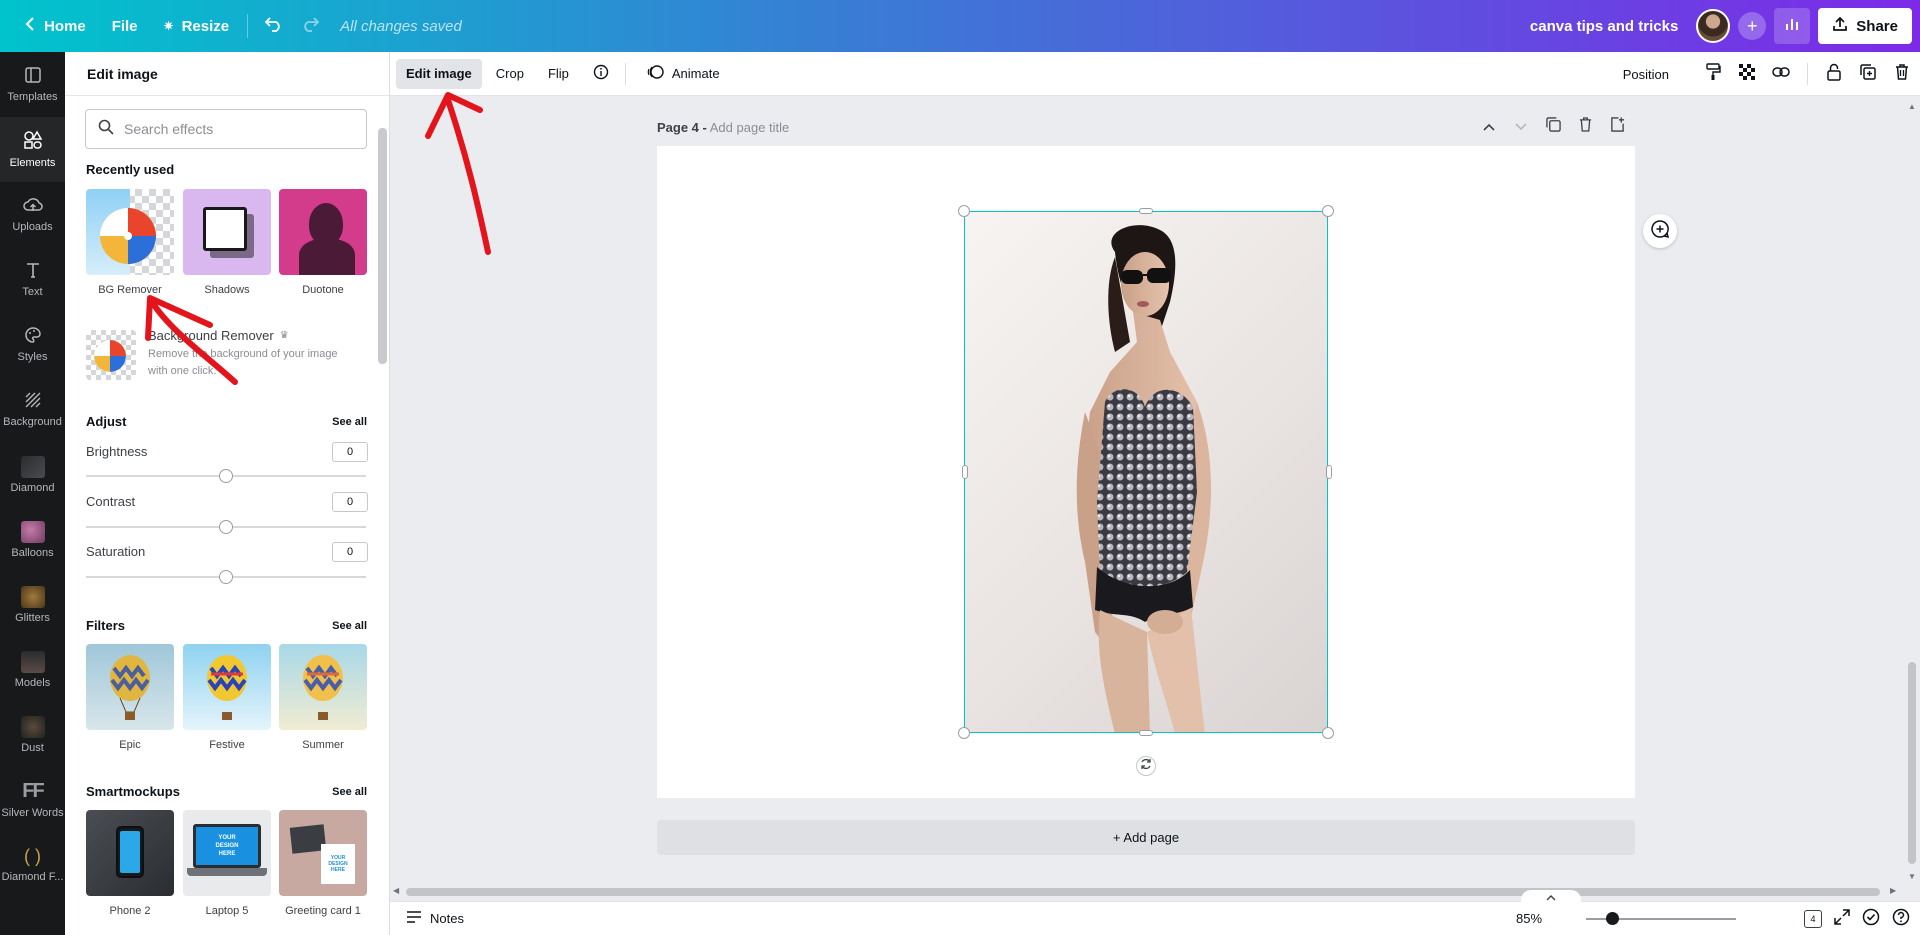  I want to click on page-title: Page 4 - Add page title, so click(723, 127).